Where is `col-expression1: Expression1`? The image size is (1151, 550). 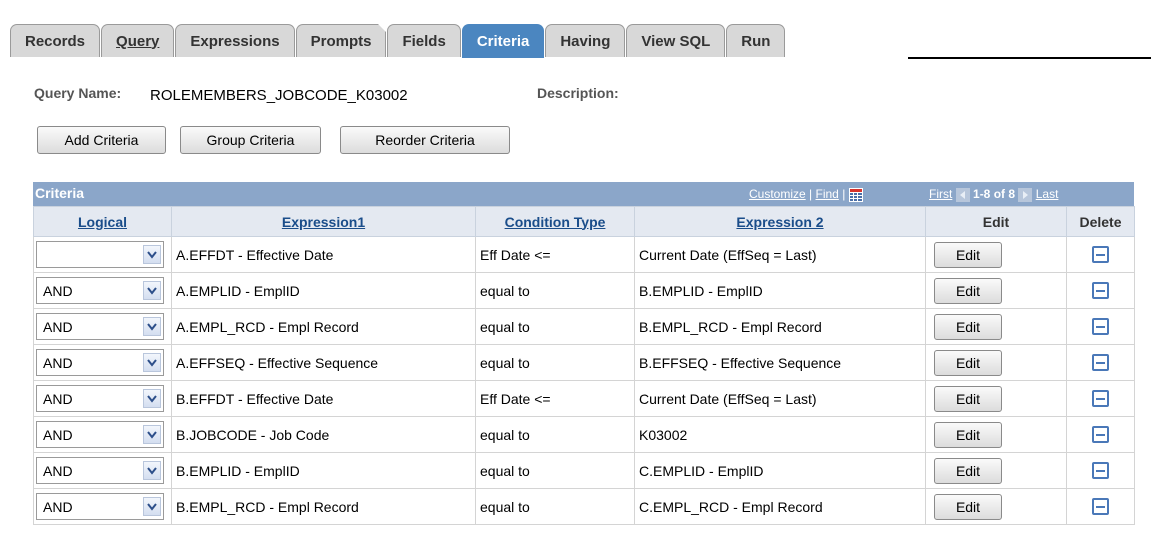
col-expression1: Expression1 is located at coordinates (323, 221).